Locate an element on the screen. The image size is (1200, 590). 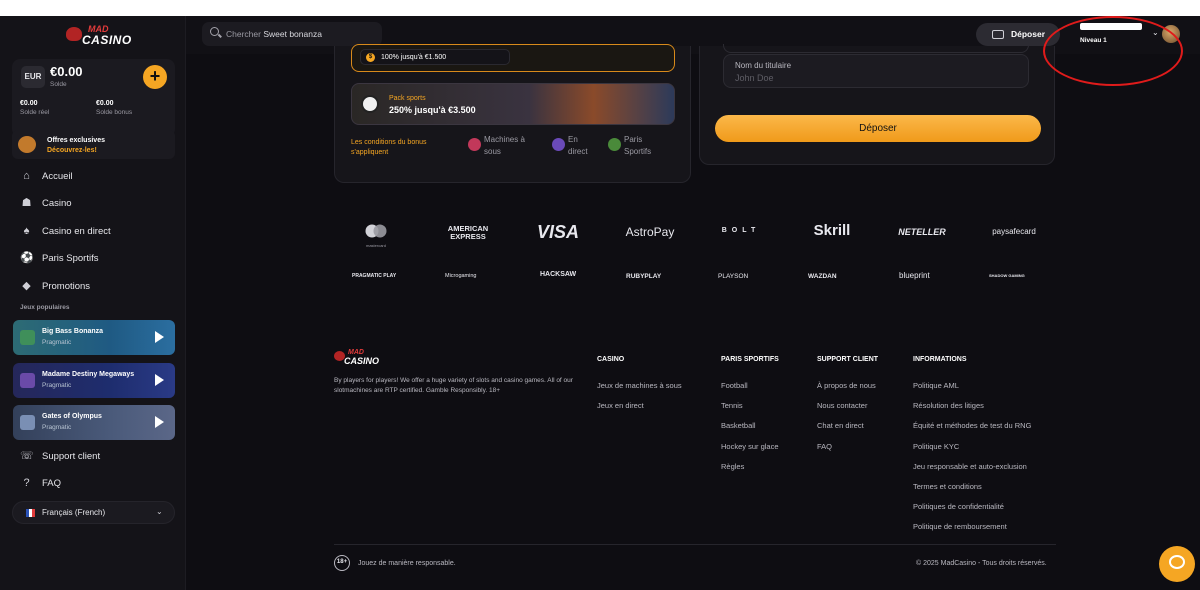
nav-label: Support client is located at coordinates (71, 456).